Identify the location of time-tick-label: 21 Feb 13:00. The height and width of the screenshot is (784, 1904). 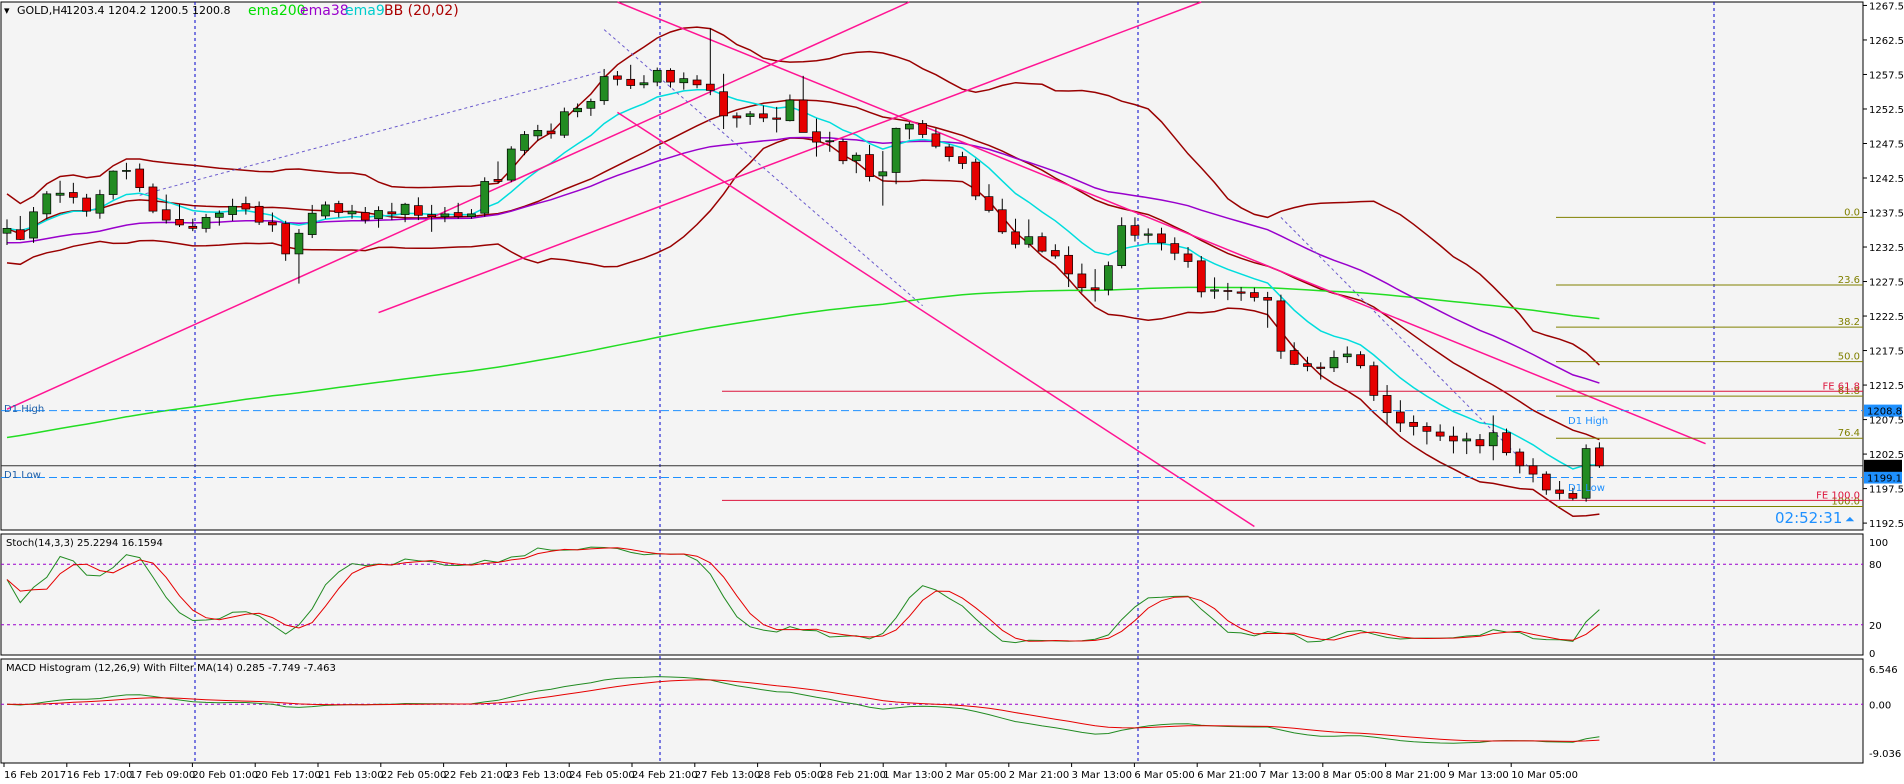
(351, 775).